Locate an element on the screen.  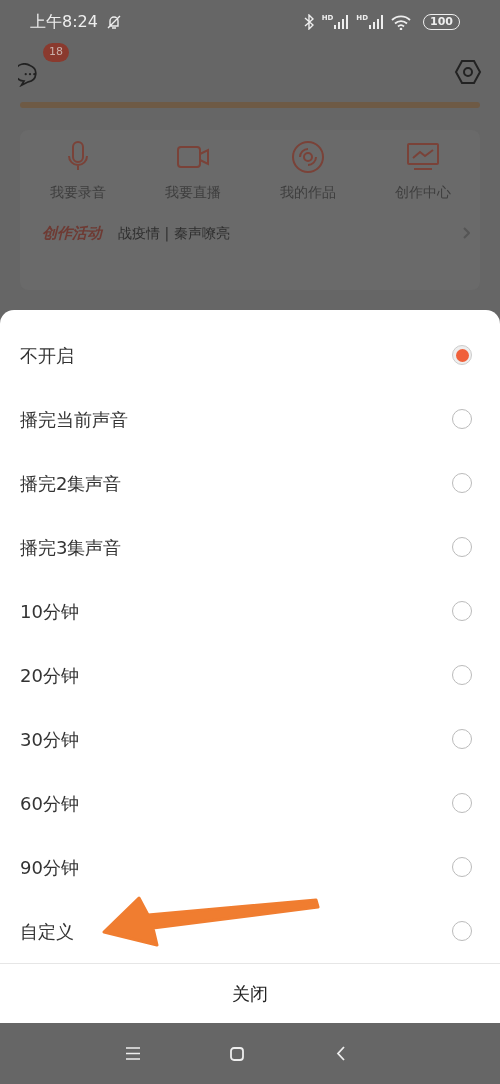
option-row: 20分钟 is located at coordinates (250, 675).